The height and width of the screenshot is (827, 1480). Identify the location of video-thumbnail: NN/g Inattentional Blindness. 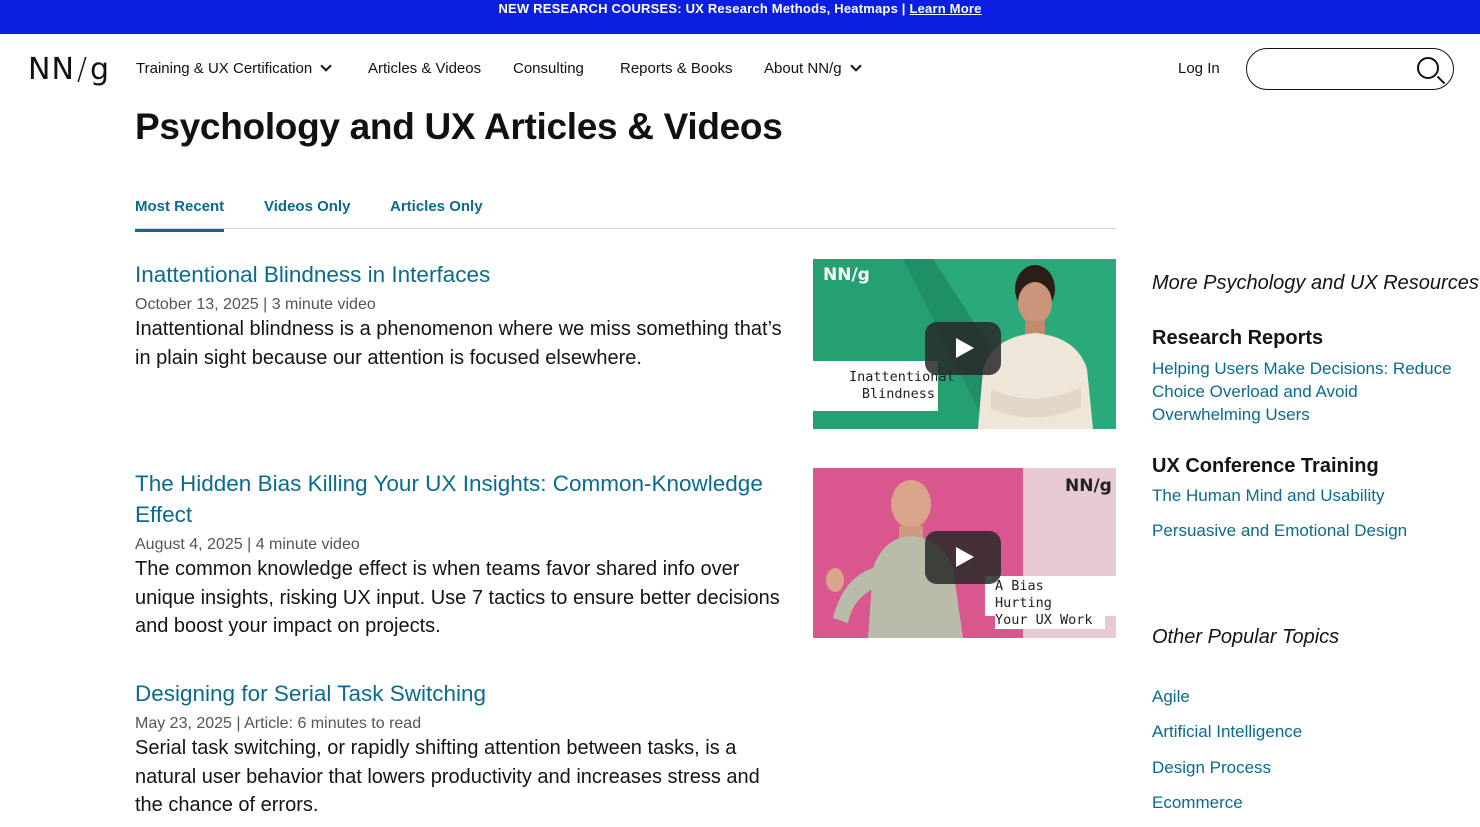
(964, 344).